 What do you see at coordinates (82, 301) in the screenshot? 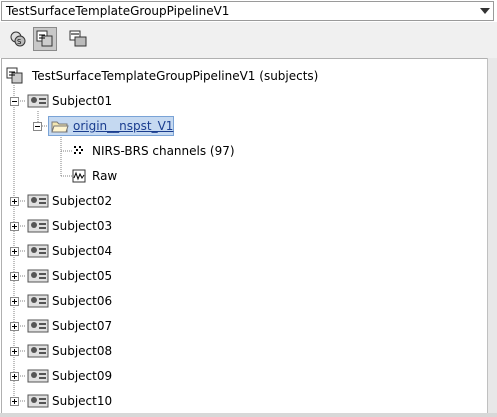
I see `tree-item-label: Subject06` at bounding box center [82, 301].